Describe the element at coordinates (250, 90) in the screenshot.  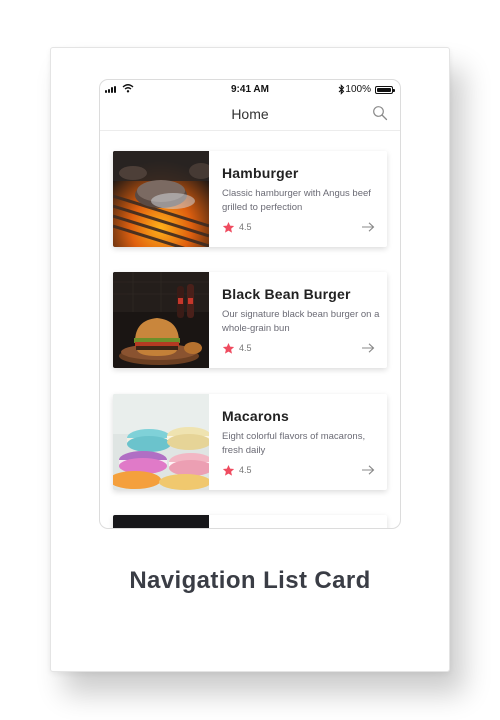
I see `status-bar: 9:41 AM 100%` at that location.